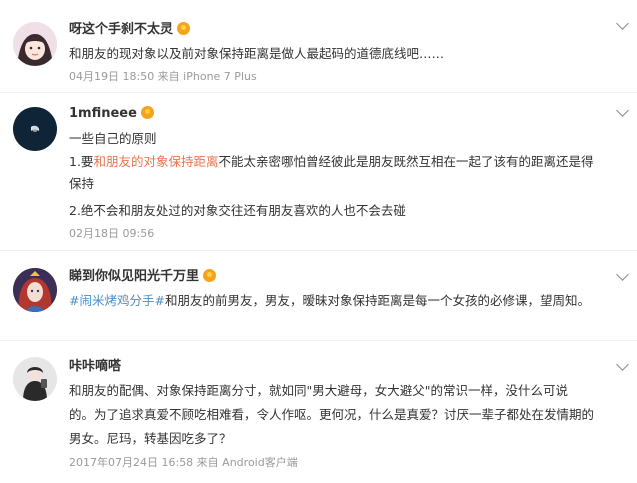  I want to click on text-fragment: 和朋友的前男友，男友，暧昧对象保持距离是每一个女孩的必修课，望周知。, so click(377, 300).